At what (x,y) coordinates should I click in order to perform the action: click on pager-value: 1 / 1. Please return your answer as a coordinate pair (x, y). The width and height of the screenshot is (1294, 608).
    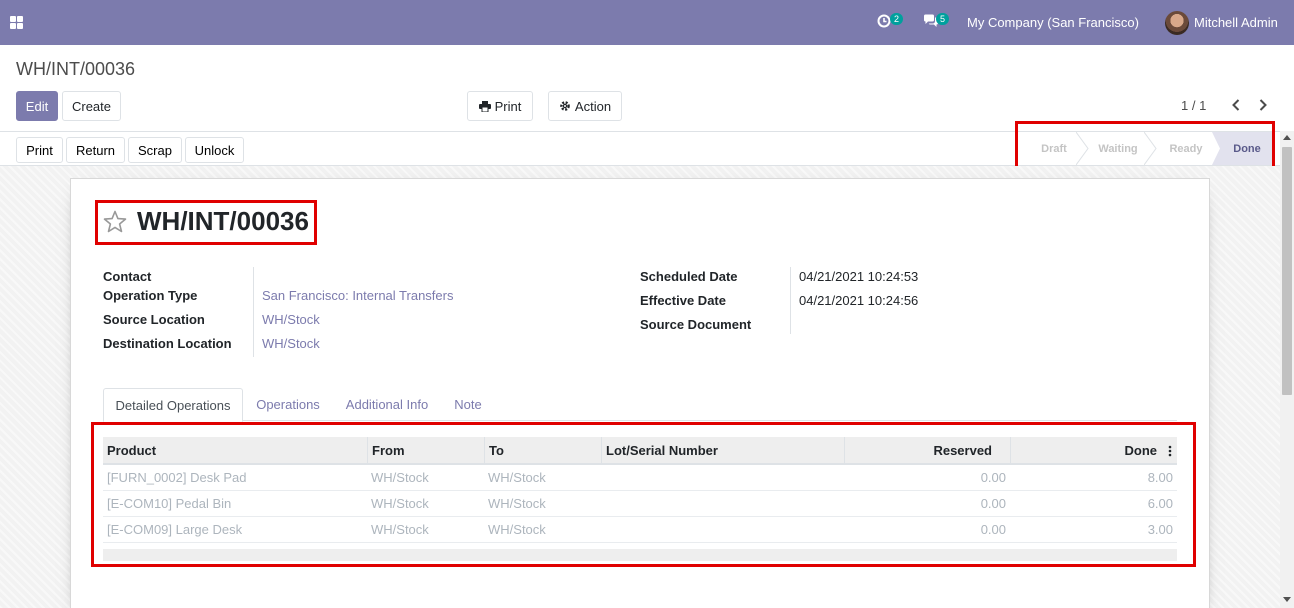
    Looking at the image, I should click on (1193, 105).